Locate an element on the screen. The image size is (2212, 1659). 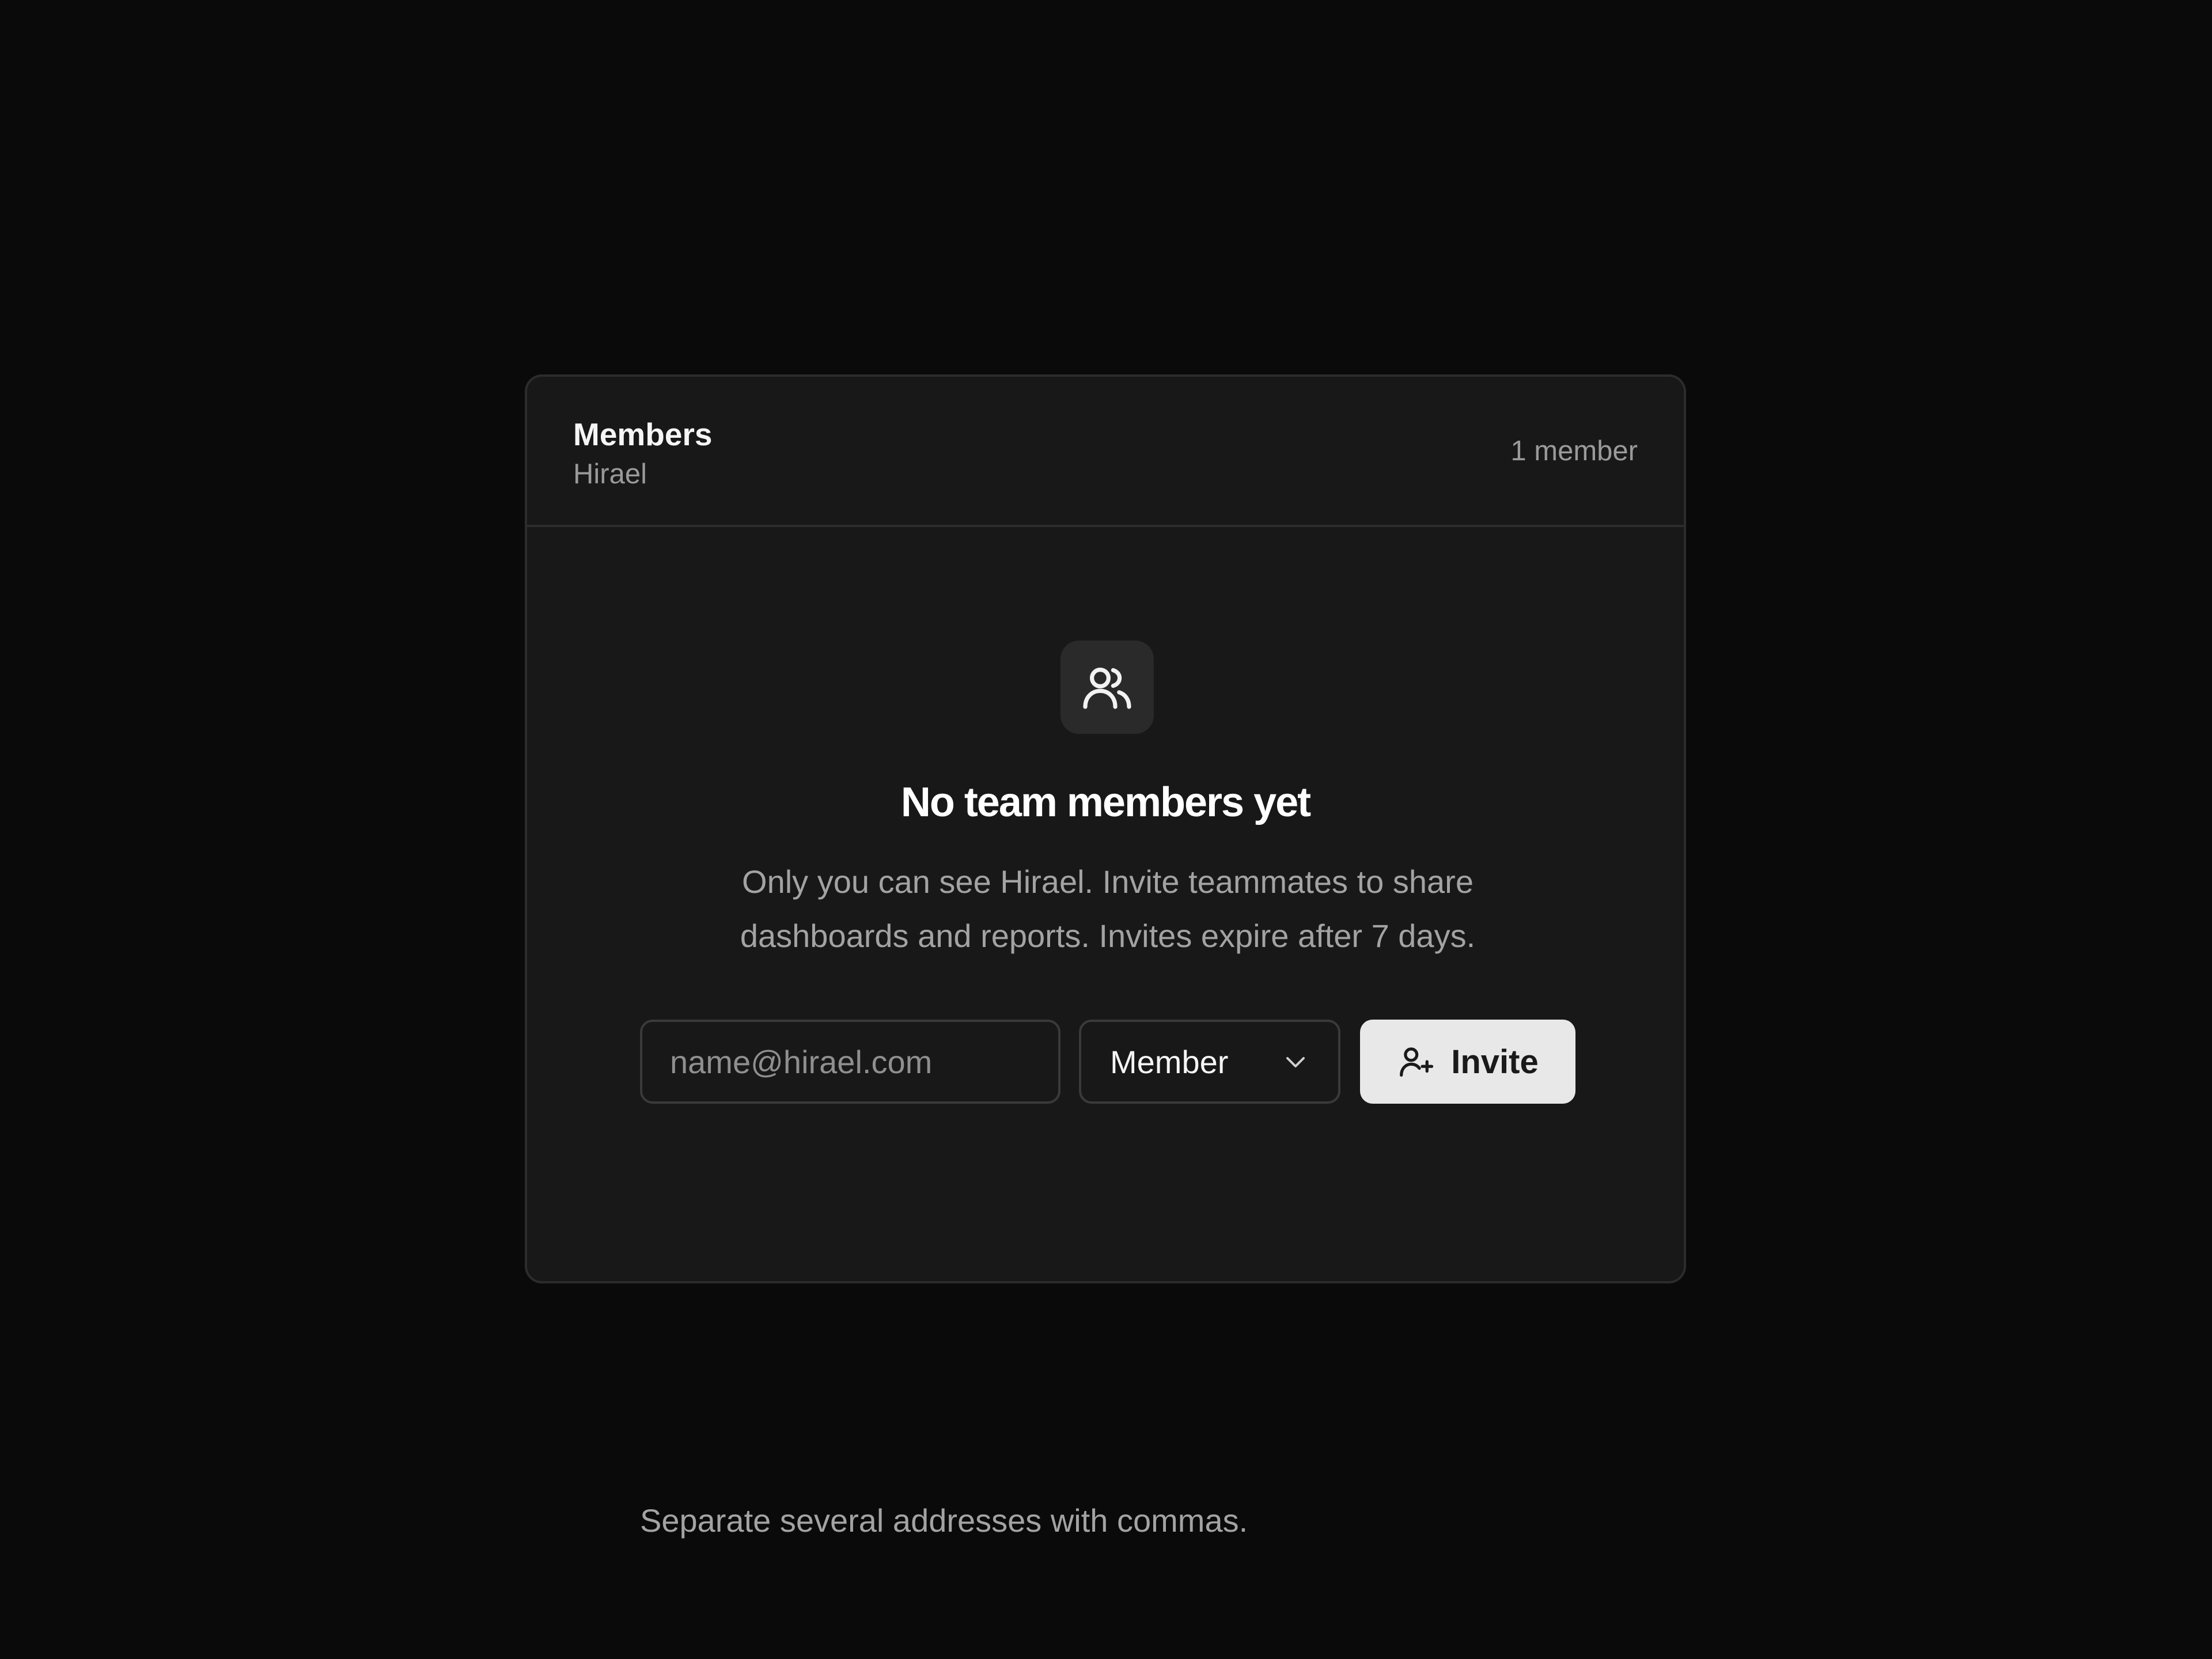
role-select-value: Member is located at coordinates (1169, 1061).